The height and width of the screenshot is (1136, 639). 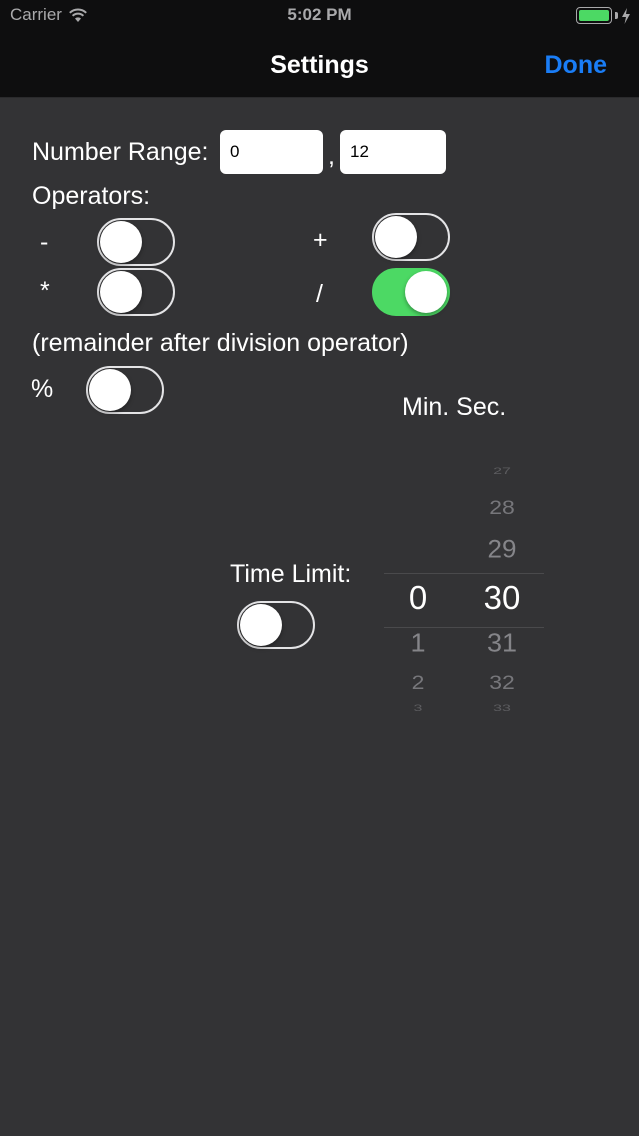 I want to click on operator-minus-toggle, so click(x=136, y=242).